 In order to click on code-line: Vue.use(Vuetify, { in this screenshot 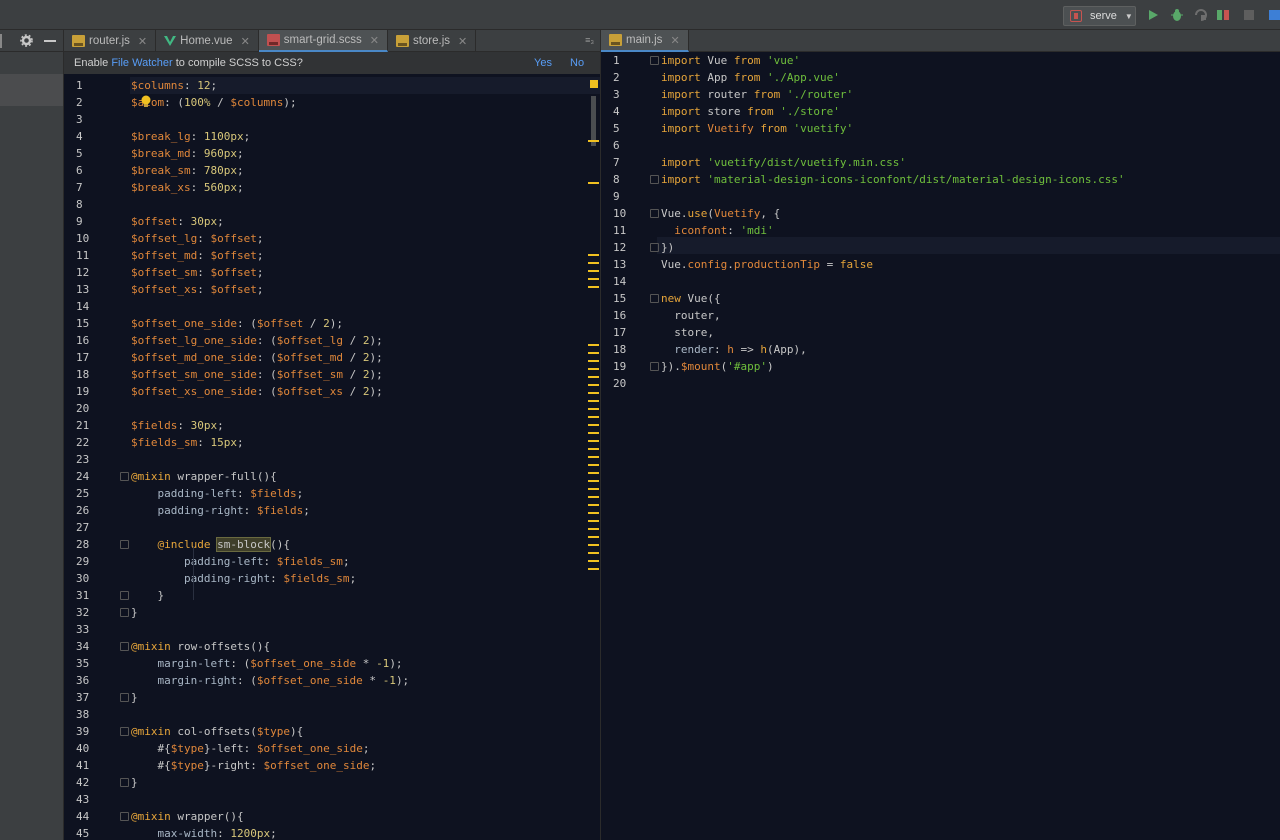, I will do `click(720, 213)`.